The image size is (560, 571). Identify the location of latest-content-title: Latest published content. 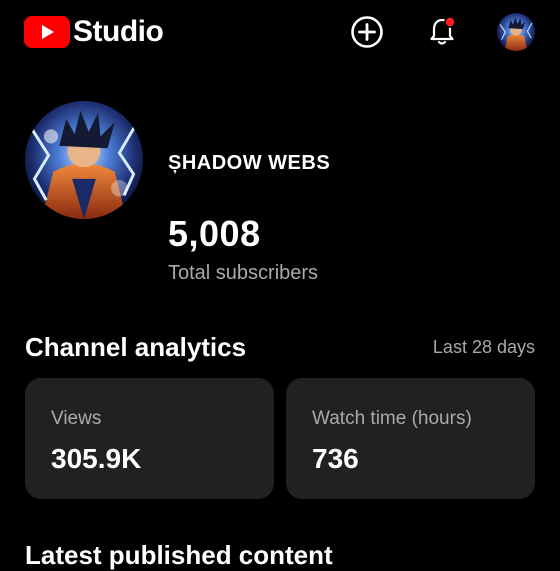
(179, 555).